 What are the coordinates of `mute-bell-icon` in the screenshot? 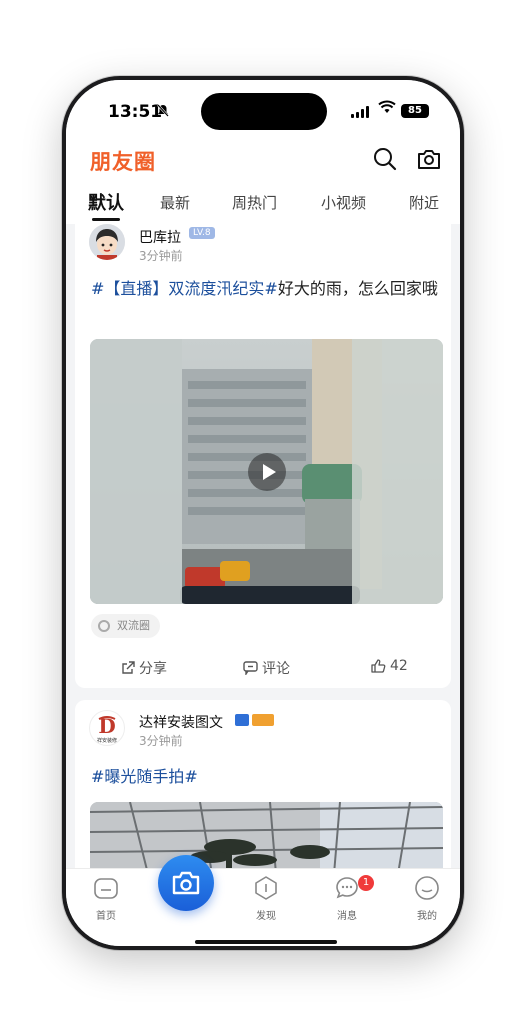 It's located at (163, 112).